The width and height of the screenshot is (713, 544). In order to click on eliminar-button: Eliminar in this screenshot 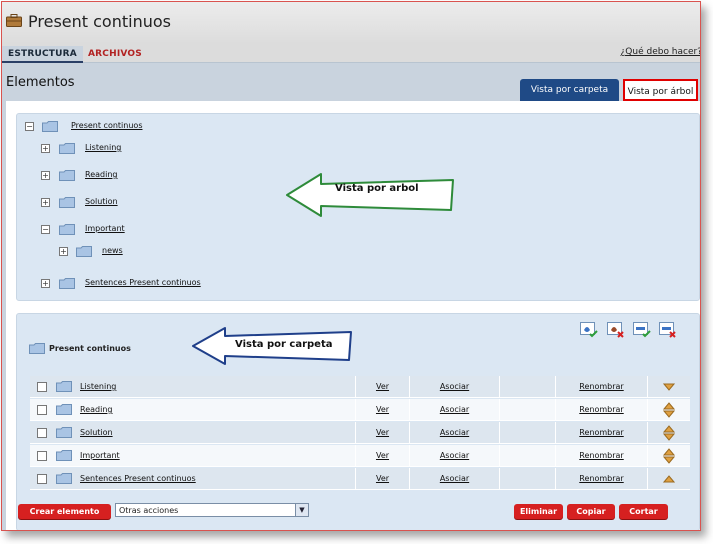, I will do `click(538, 511)`.